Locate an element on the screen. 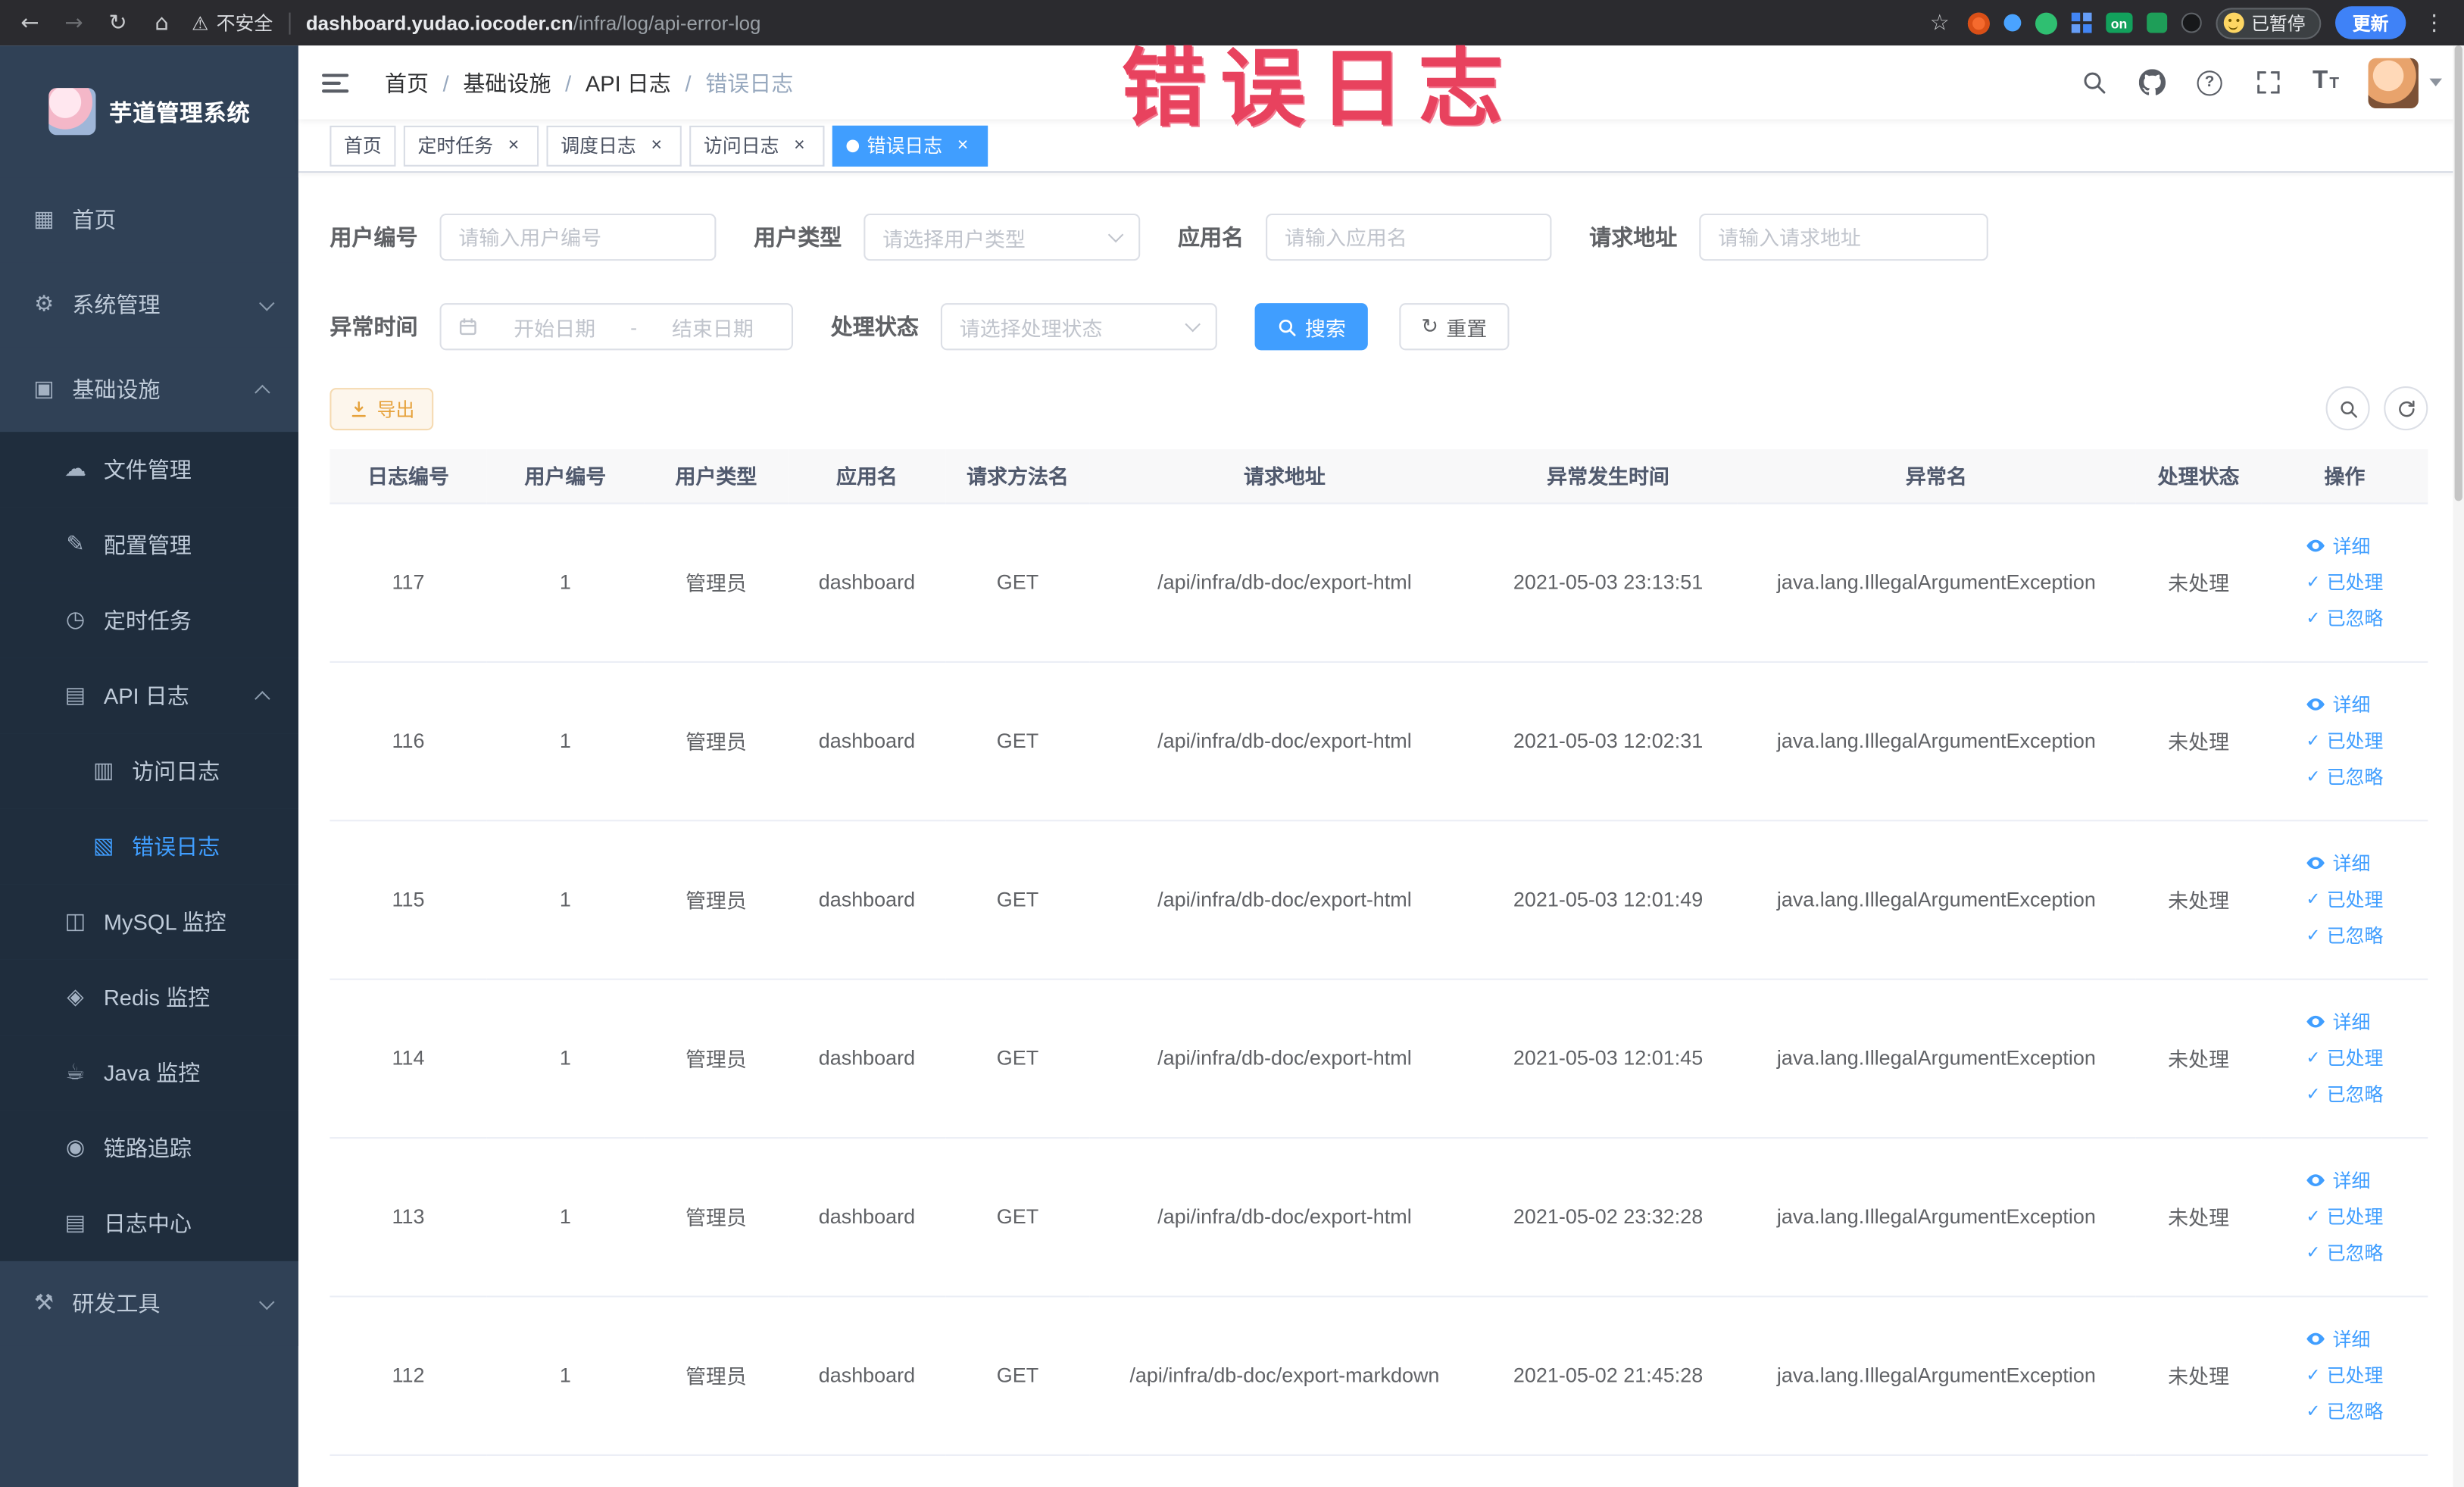 The height and width of the screenshot is (1487, 2464). search-toggle-button is located at coordinates (2347, 408).